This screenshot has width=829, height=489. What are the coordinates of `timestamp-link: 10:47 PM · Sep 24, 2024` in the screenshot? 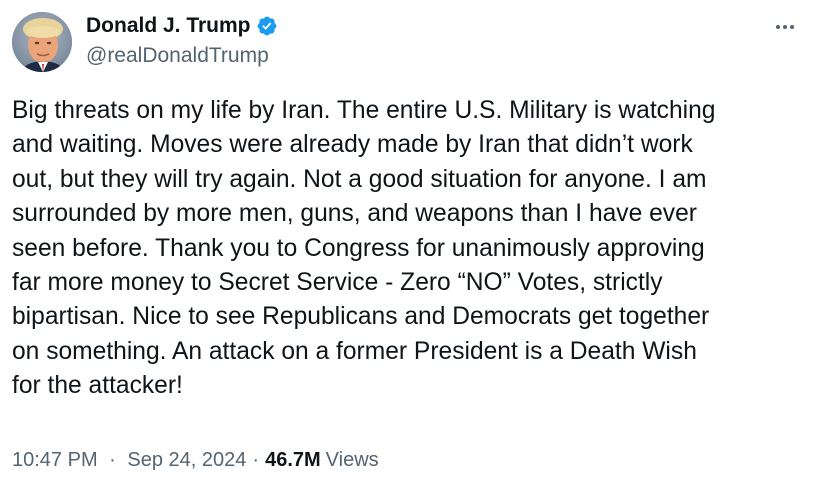 It's located at (129, 460).